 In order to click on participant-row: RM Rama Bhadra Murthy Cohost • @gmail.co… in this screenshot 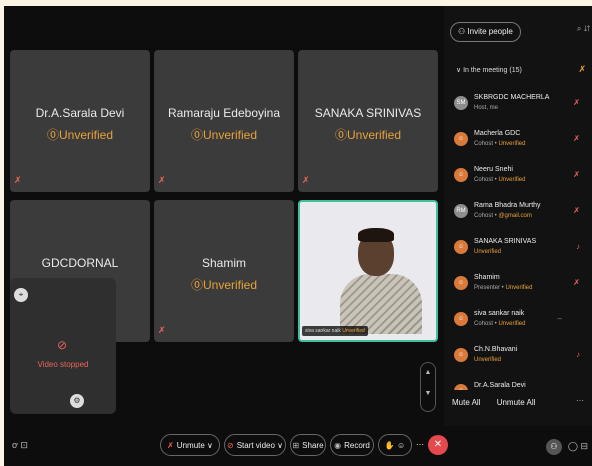, I will do `click(518, 216)`.